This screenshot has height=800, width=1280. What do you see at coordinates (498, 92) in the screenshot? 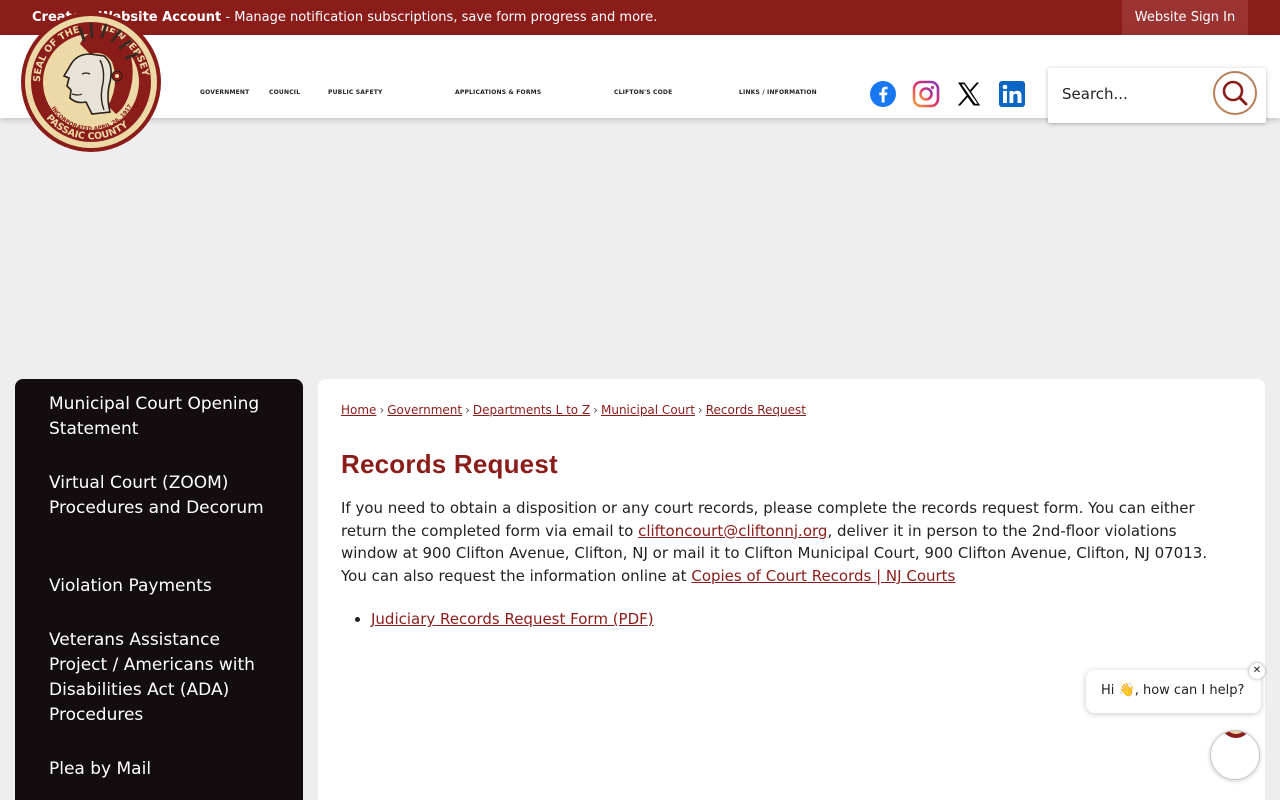
I see `nav-item-applications-forms: APPLICATIONS & FORMS` at bounding box center [498, 92].